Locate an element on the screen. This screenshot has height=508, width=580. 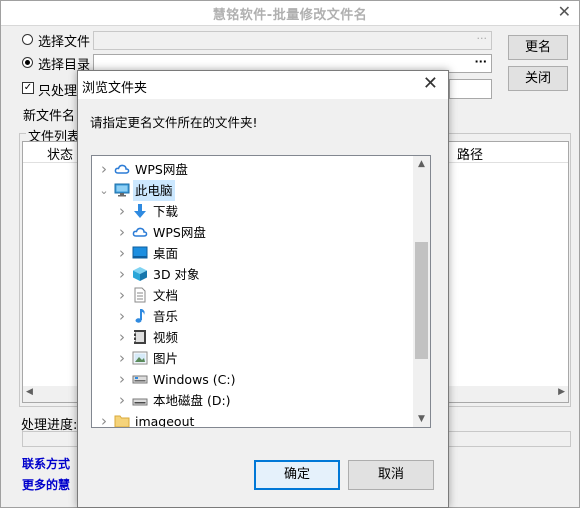
tree-item: › 图片 is located at coordinates (253, 358).